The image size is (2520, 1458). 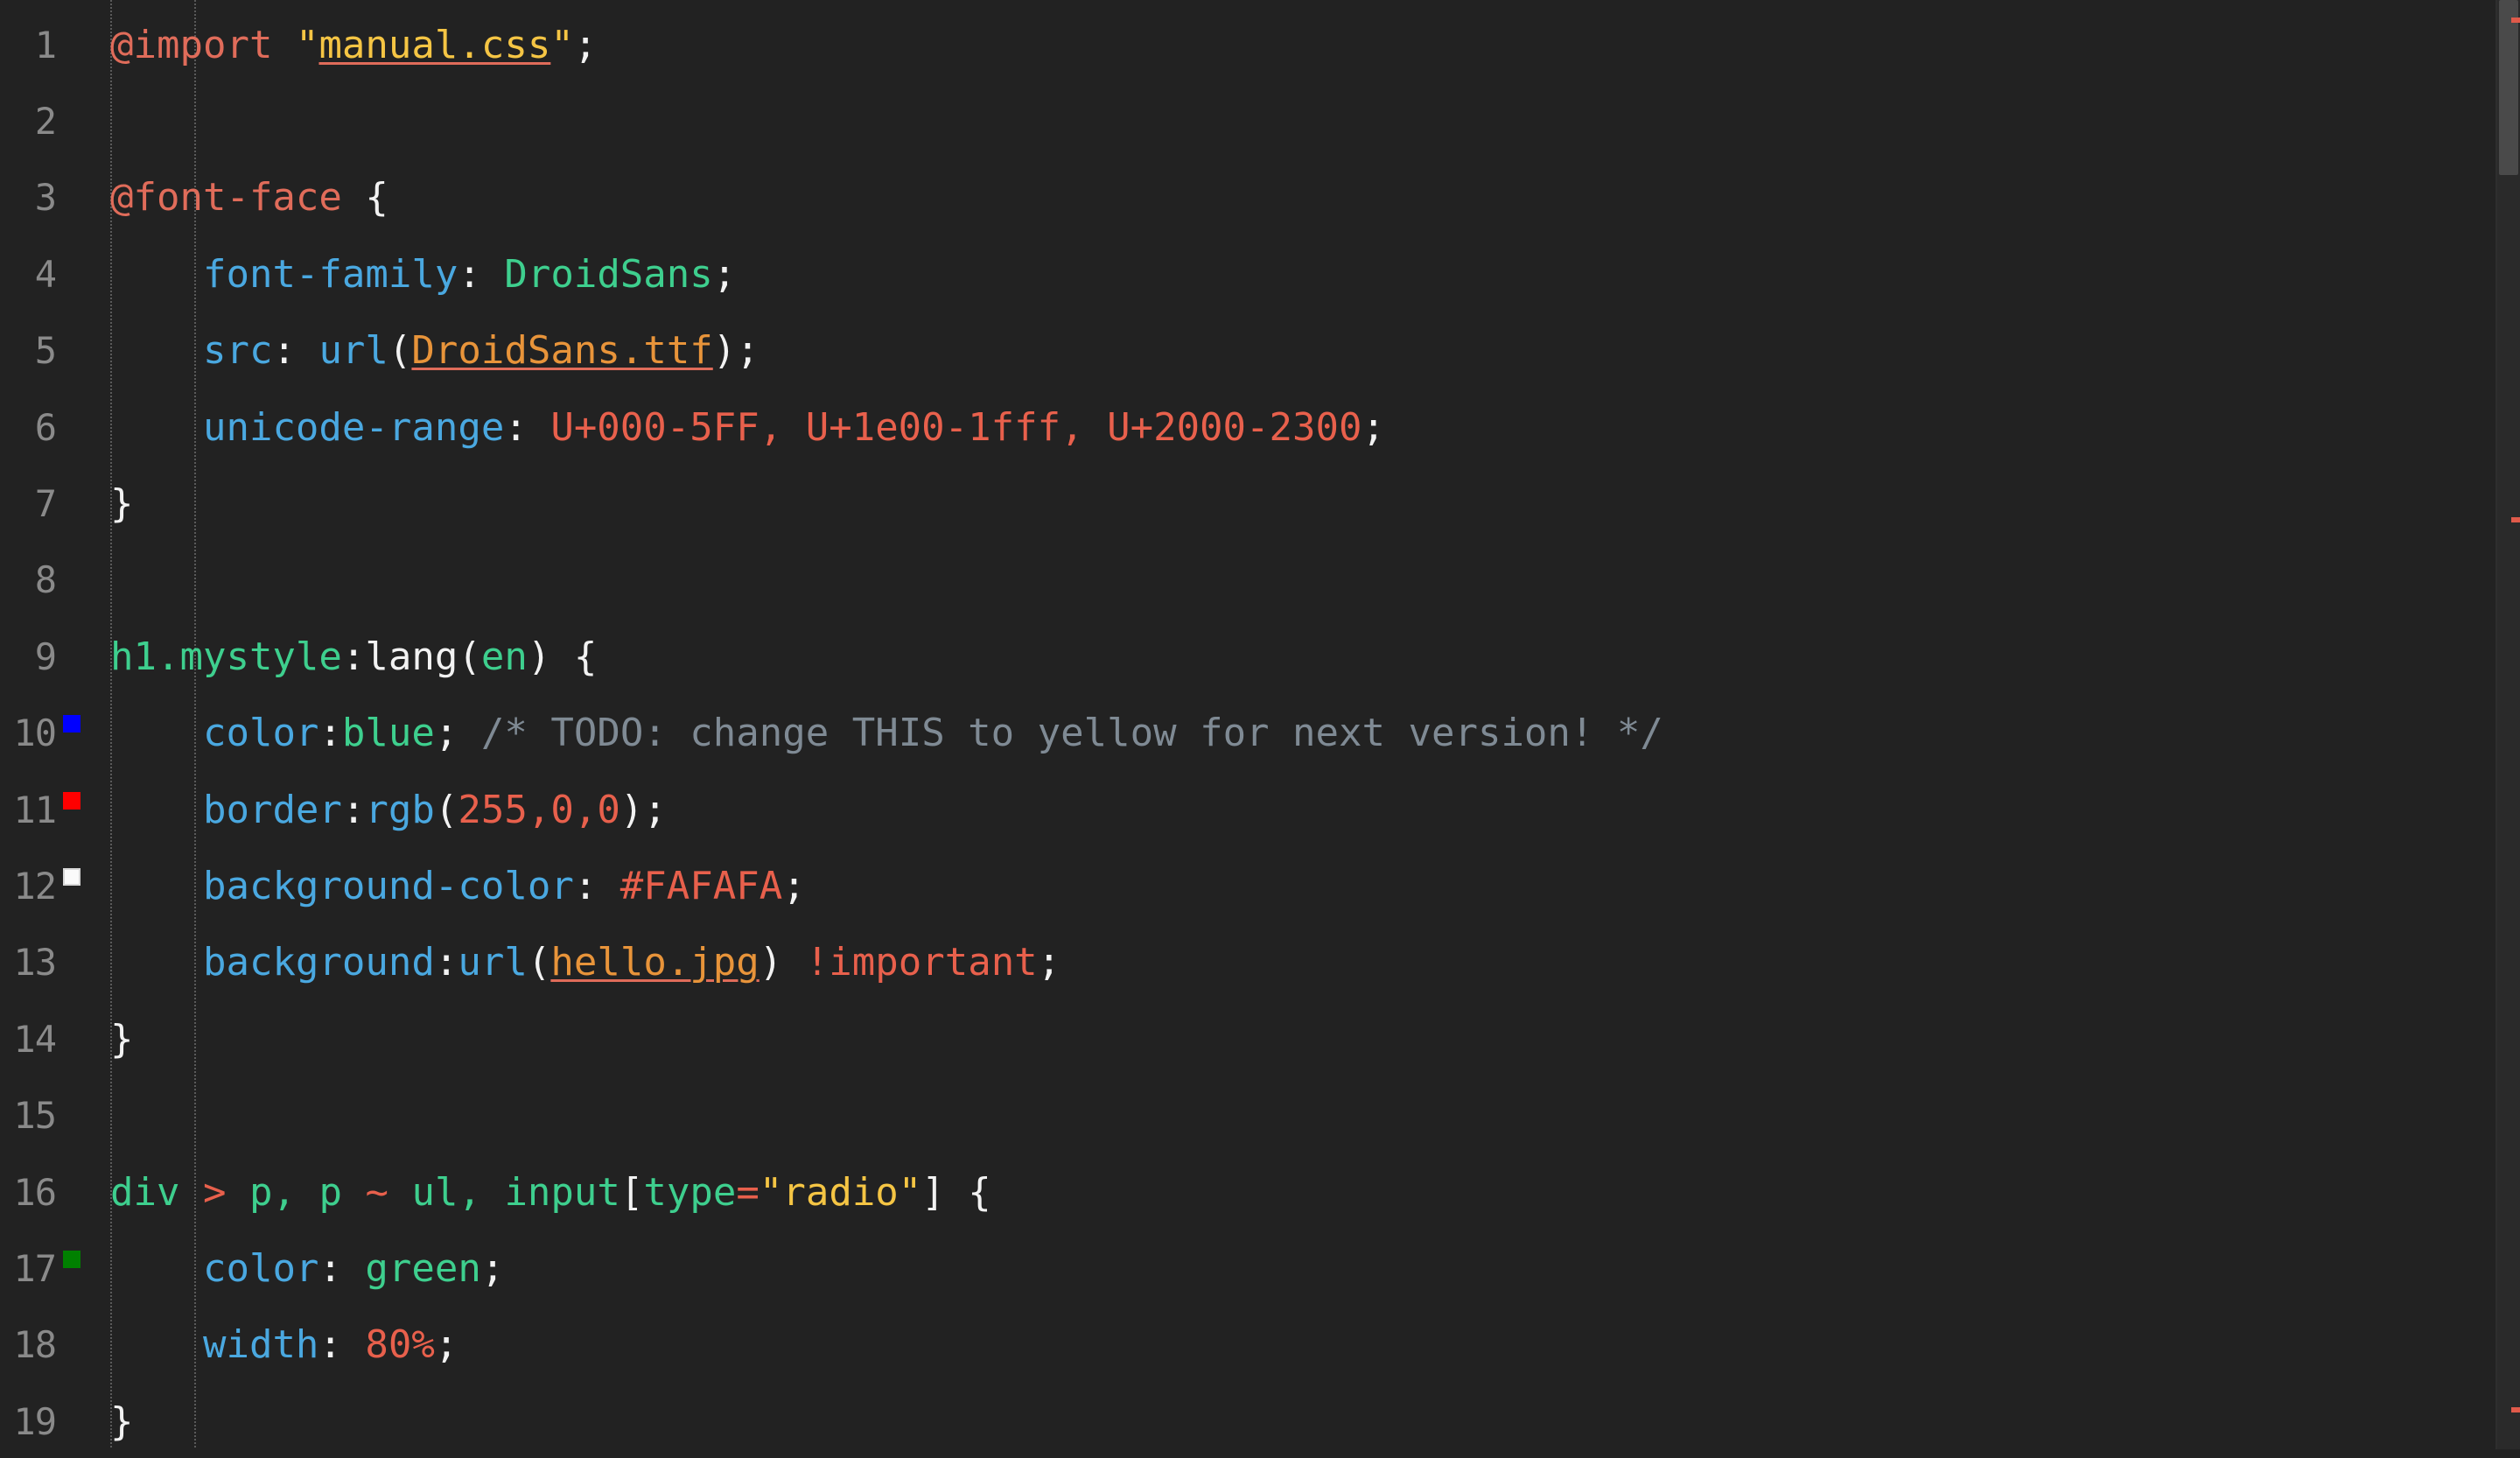 I want to click on code-token-plain: ;, so click(x=585, y=44).